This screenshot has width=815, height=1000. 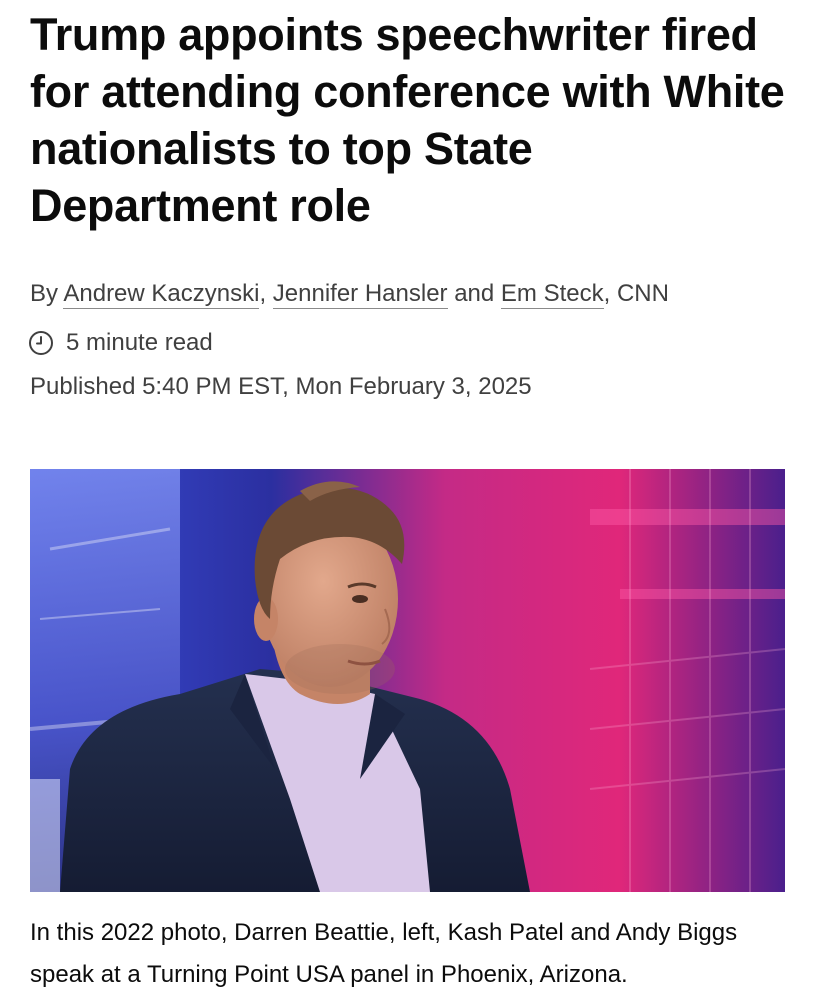 I want to click on byline-source: , CNN, so click(x=636, y=293).